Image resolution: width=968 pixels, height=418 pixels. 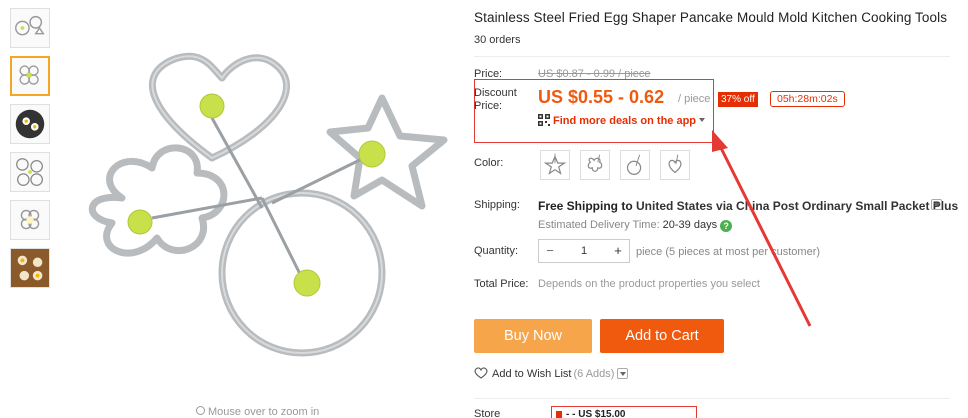 What do you see at coordinates (200, 410) in the screenshot?
I see `magnifier-icon` at bounding box center [200, 410].